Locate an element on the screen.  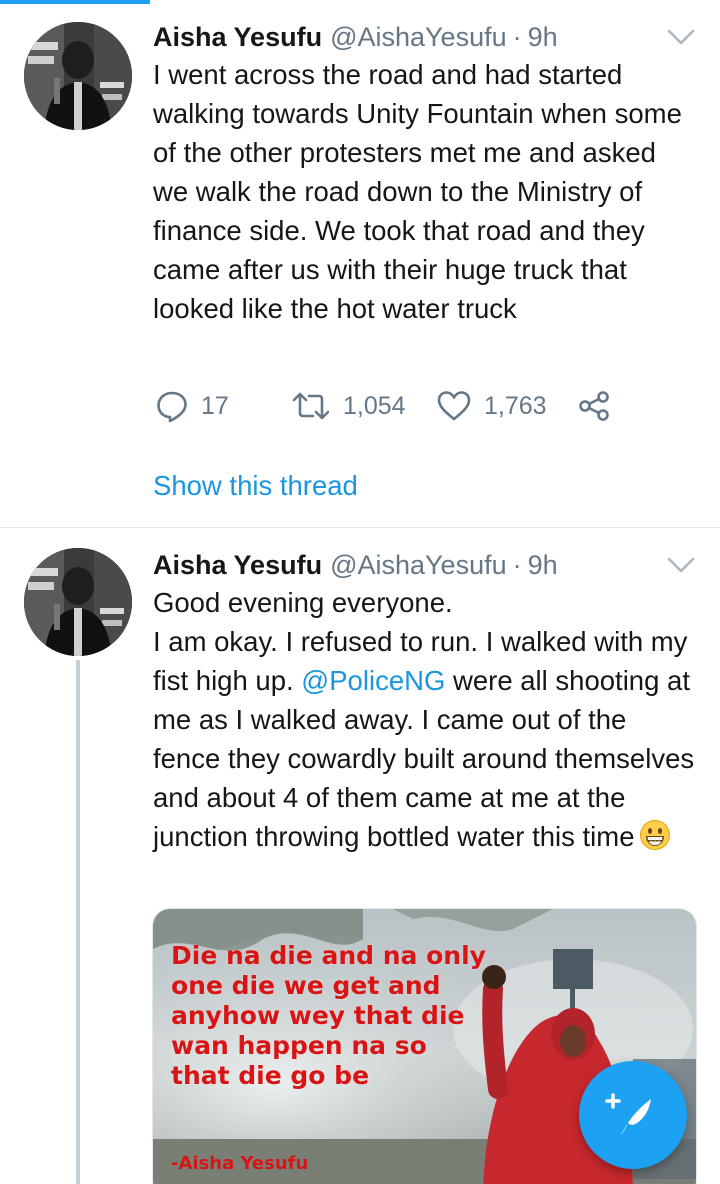
compose-tweet-button is located at coordinates (633, 1115).